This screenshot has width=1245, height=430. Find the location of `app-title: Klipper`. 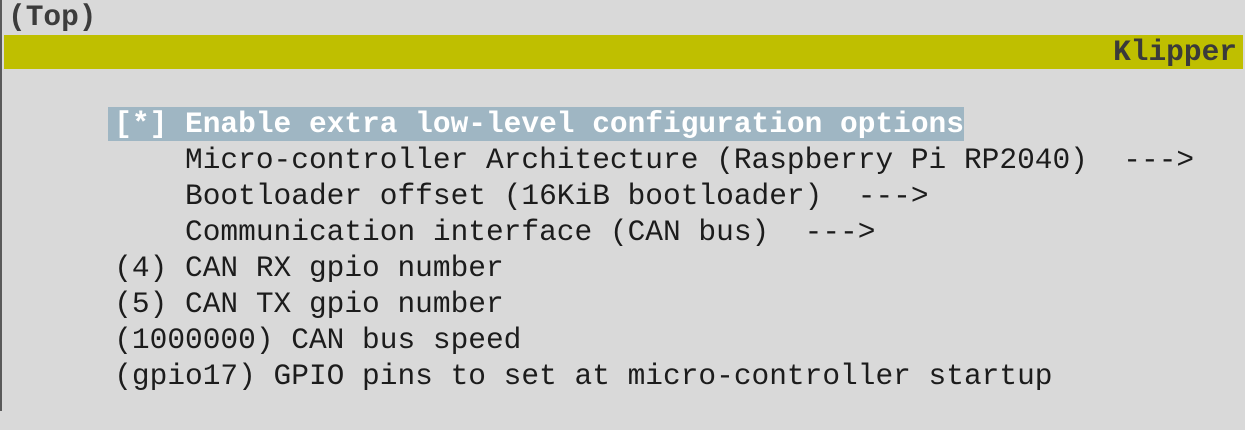

app-title: Klipper is located at coordinates (1175, 52).